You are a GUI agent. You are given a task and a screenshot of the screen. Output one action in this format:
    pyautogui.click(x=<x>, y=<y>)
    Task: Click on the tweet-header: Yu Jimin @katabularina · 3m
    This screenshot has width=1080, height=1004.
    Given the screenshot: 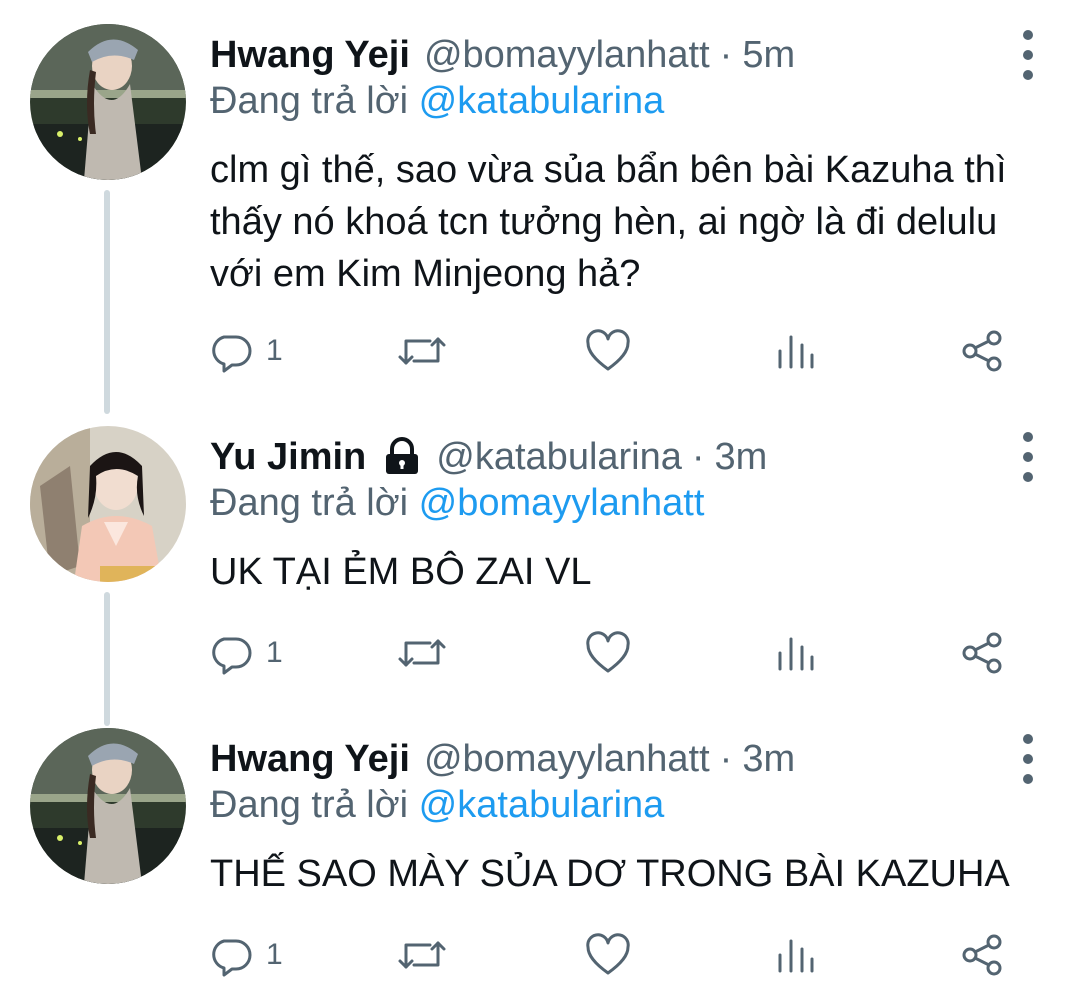 What is the action you would take?
    pyautogui.click(x=488, y=457)
    